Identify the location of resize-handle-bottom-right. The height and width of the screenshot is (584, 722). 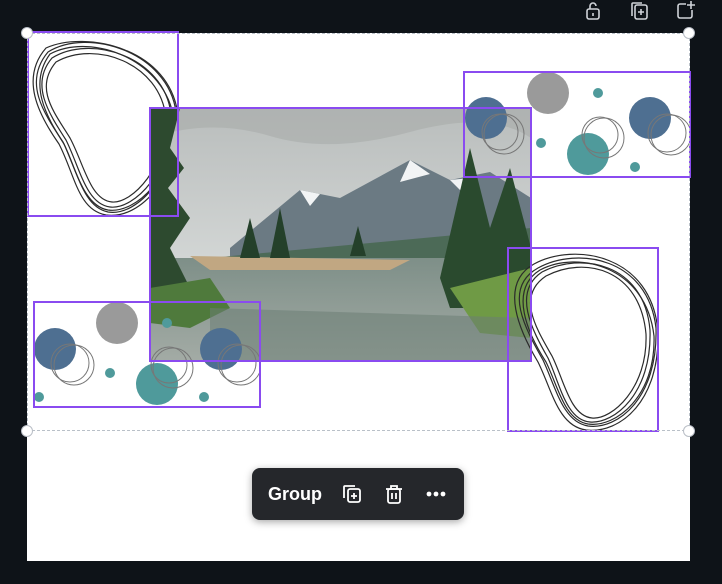
(689, 431).